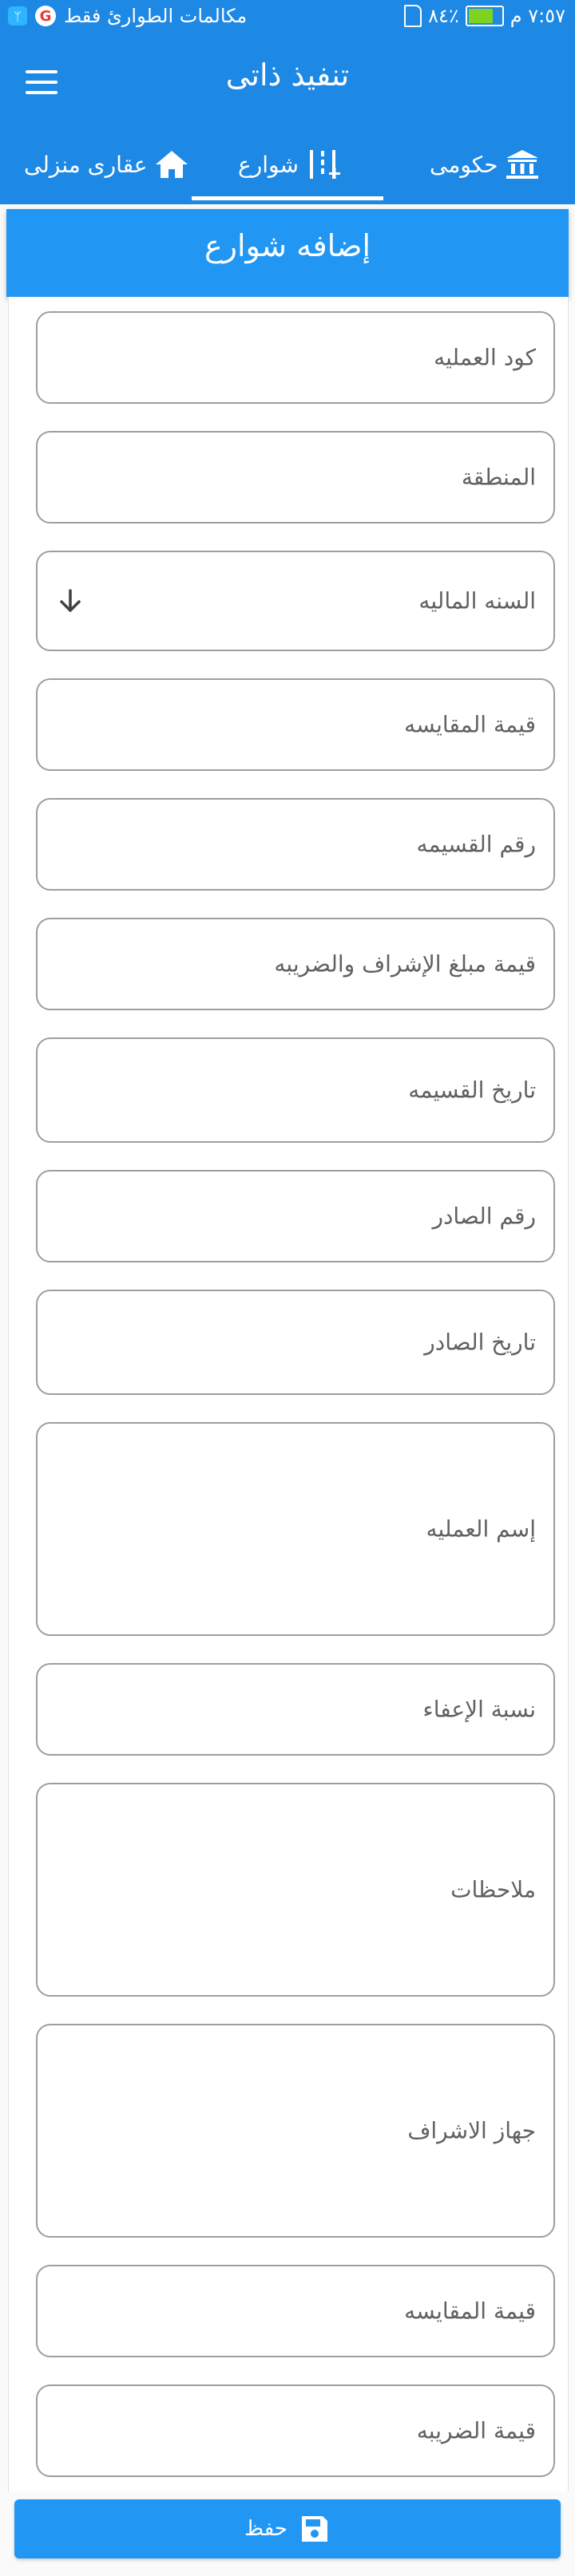 This screenshot has height=2576, width=575. Describe the element at coordinates (86, 164) in the screenshot. I see `tab-label: عقارى منزلى` at that location.